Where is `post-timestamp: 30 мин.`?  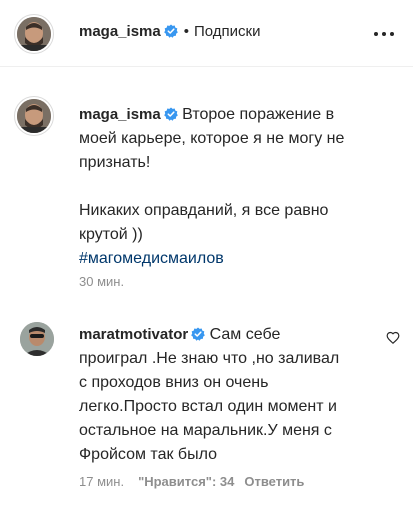
post-timestamp: 30 мин. is located at coordinates (101, 281).